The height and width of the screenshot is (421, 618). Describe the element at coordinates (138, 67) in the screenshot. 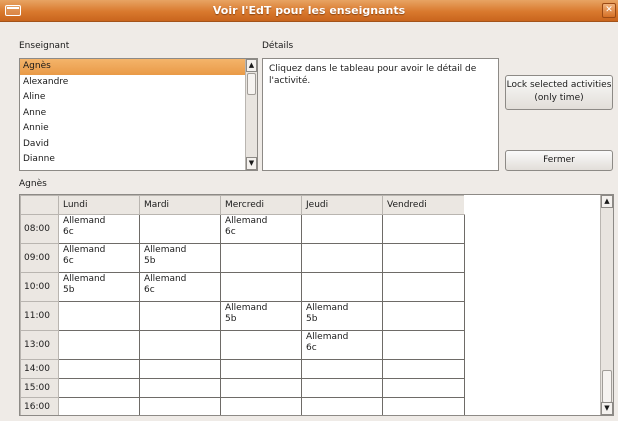

I see `teacher-list-item: Agnès` at that location.